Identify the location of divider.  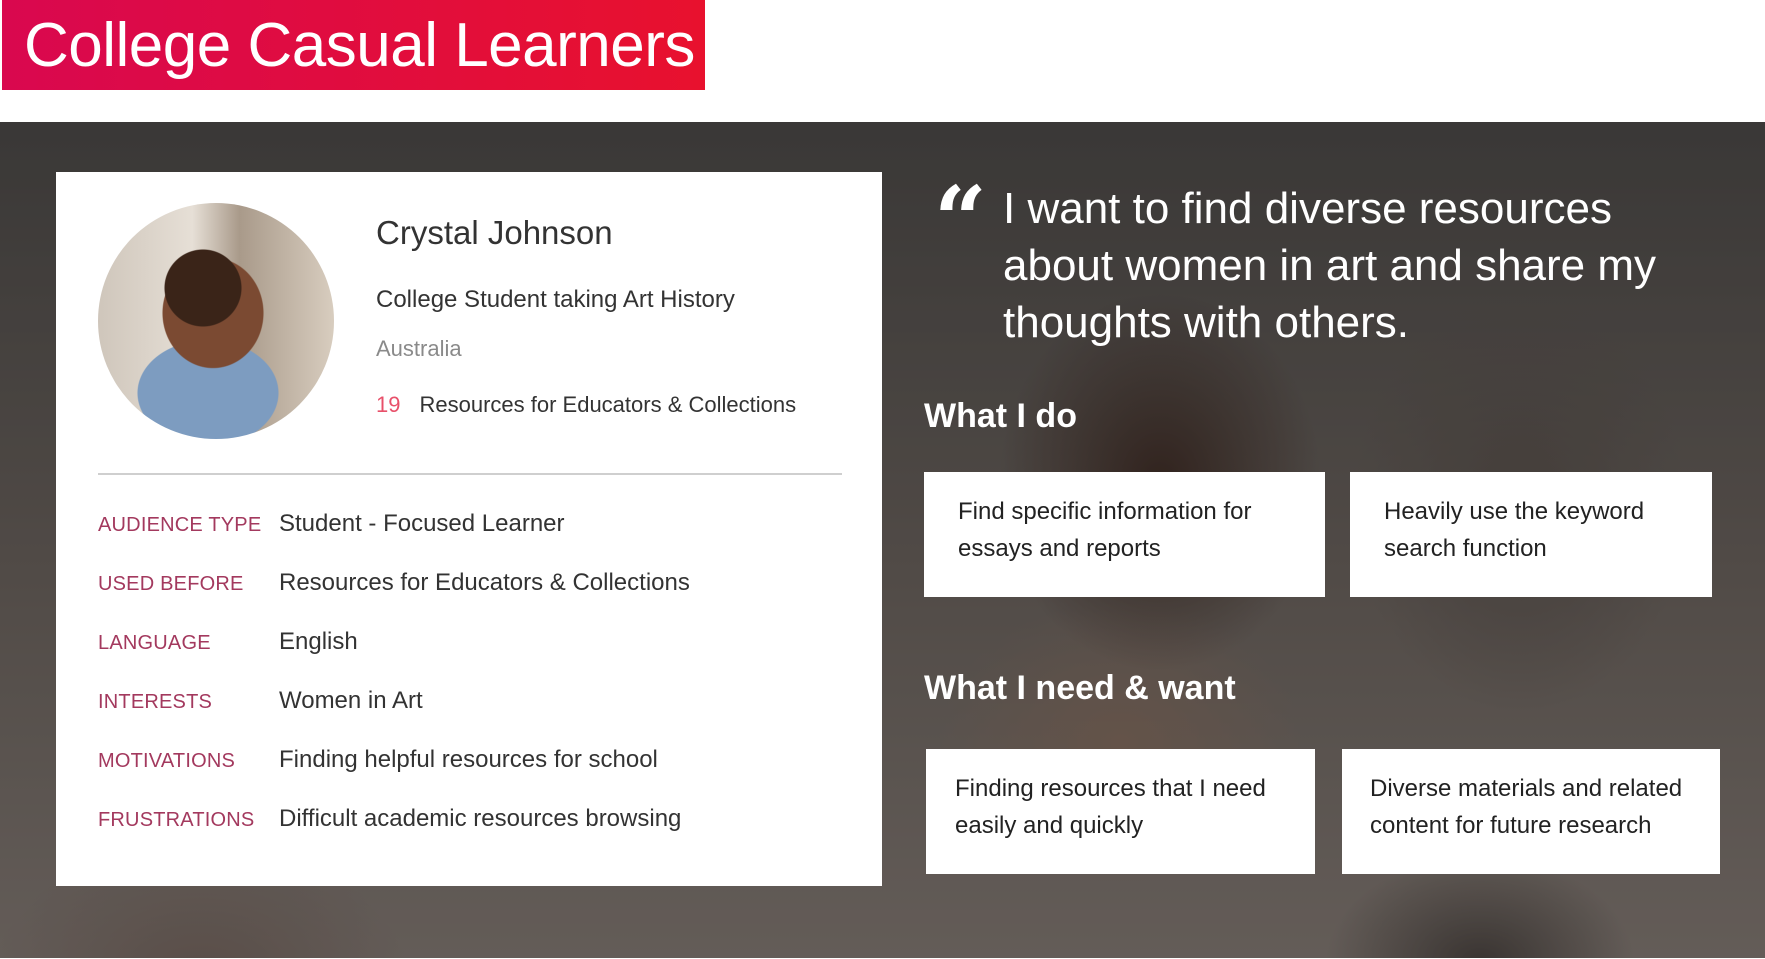
(470, 474).